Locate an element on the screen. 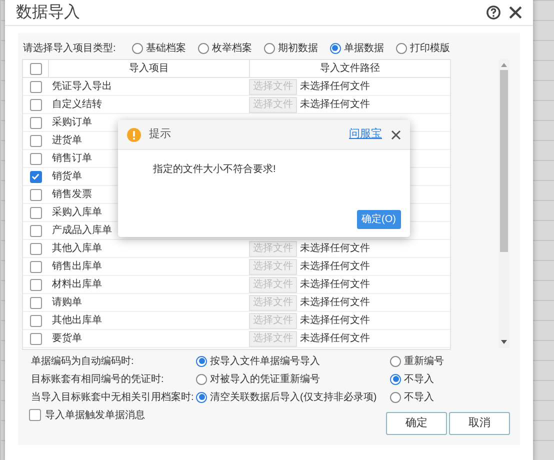  table-cell-text: 销售订单 is located at coordinates (72, 159).